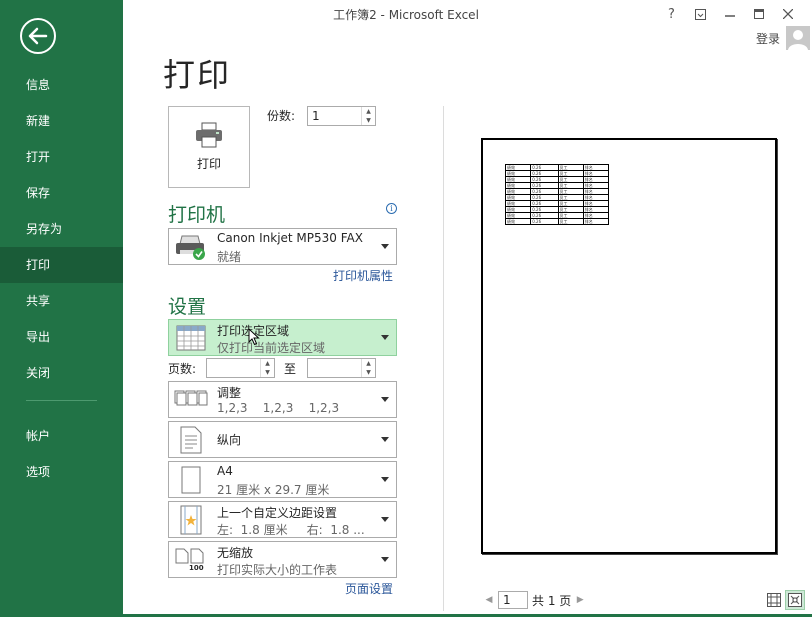 This screenshot has width=812, height=617. Describe the element at coordinates (235, 553) in the screenshot. I see `scaling-title: 无缩放` at that location.